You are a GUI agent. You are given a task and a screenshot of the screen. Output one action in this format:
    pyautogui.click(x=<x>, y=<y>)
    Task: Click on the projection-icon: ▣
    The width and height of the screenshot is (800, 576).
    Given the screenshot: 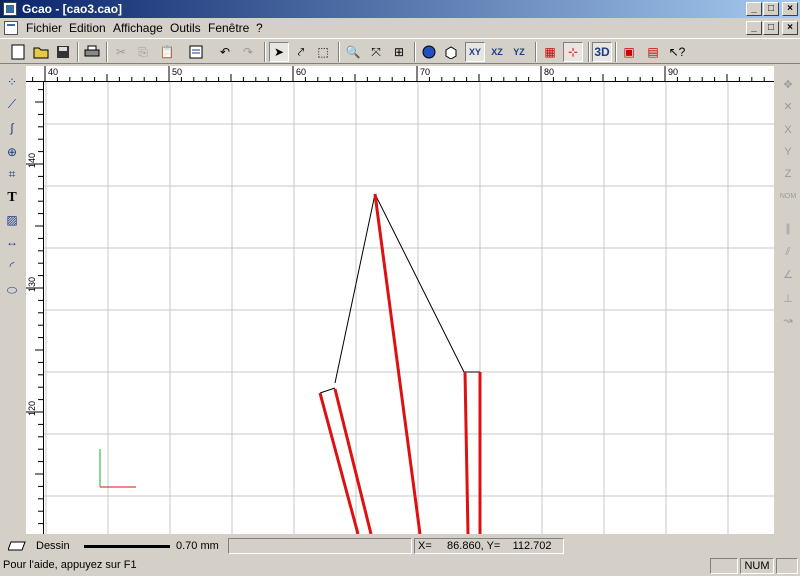 What is the action you would take?
    pyautogui.click(x=629, y=52)
    